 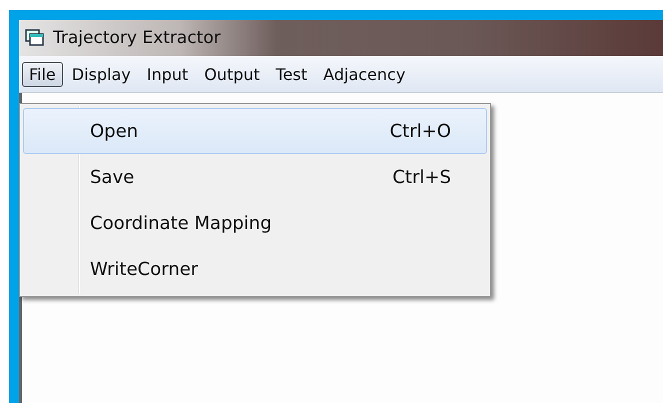 What do you see at coordinates (42, 74) in the screenshot?
I see `menu-item: File` at bounding box center [42, 74].